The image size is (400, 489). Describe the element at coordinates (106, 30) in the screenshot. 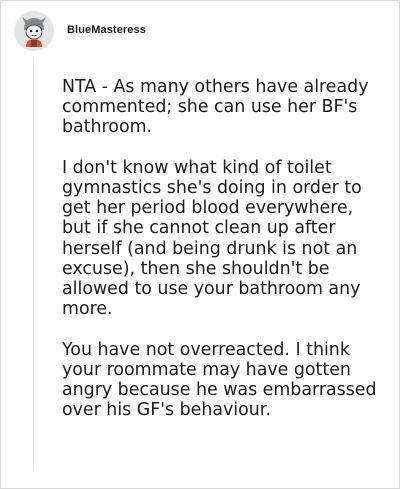

I see `username-link: BlueMasteress` at that location.